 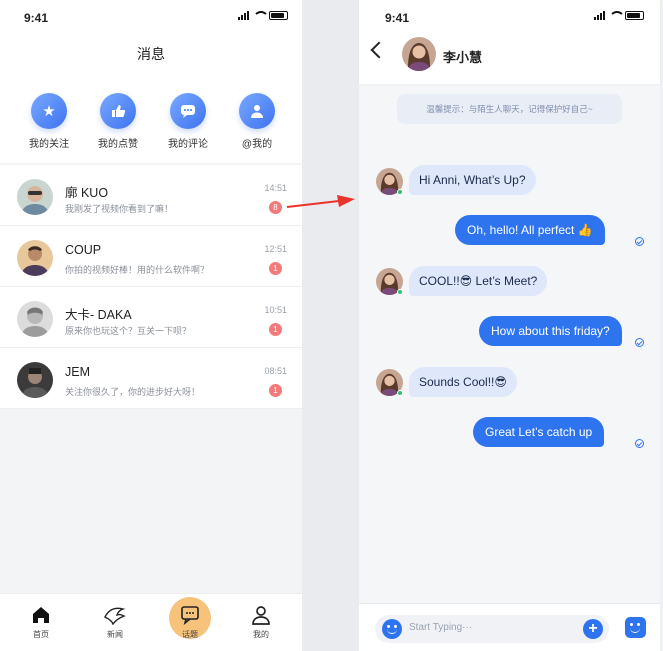 I want to click on add-attachment-icon: +, so click(x=593, y=629).